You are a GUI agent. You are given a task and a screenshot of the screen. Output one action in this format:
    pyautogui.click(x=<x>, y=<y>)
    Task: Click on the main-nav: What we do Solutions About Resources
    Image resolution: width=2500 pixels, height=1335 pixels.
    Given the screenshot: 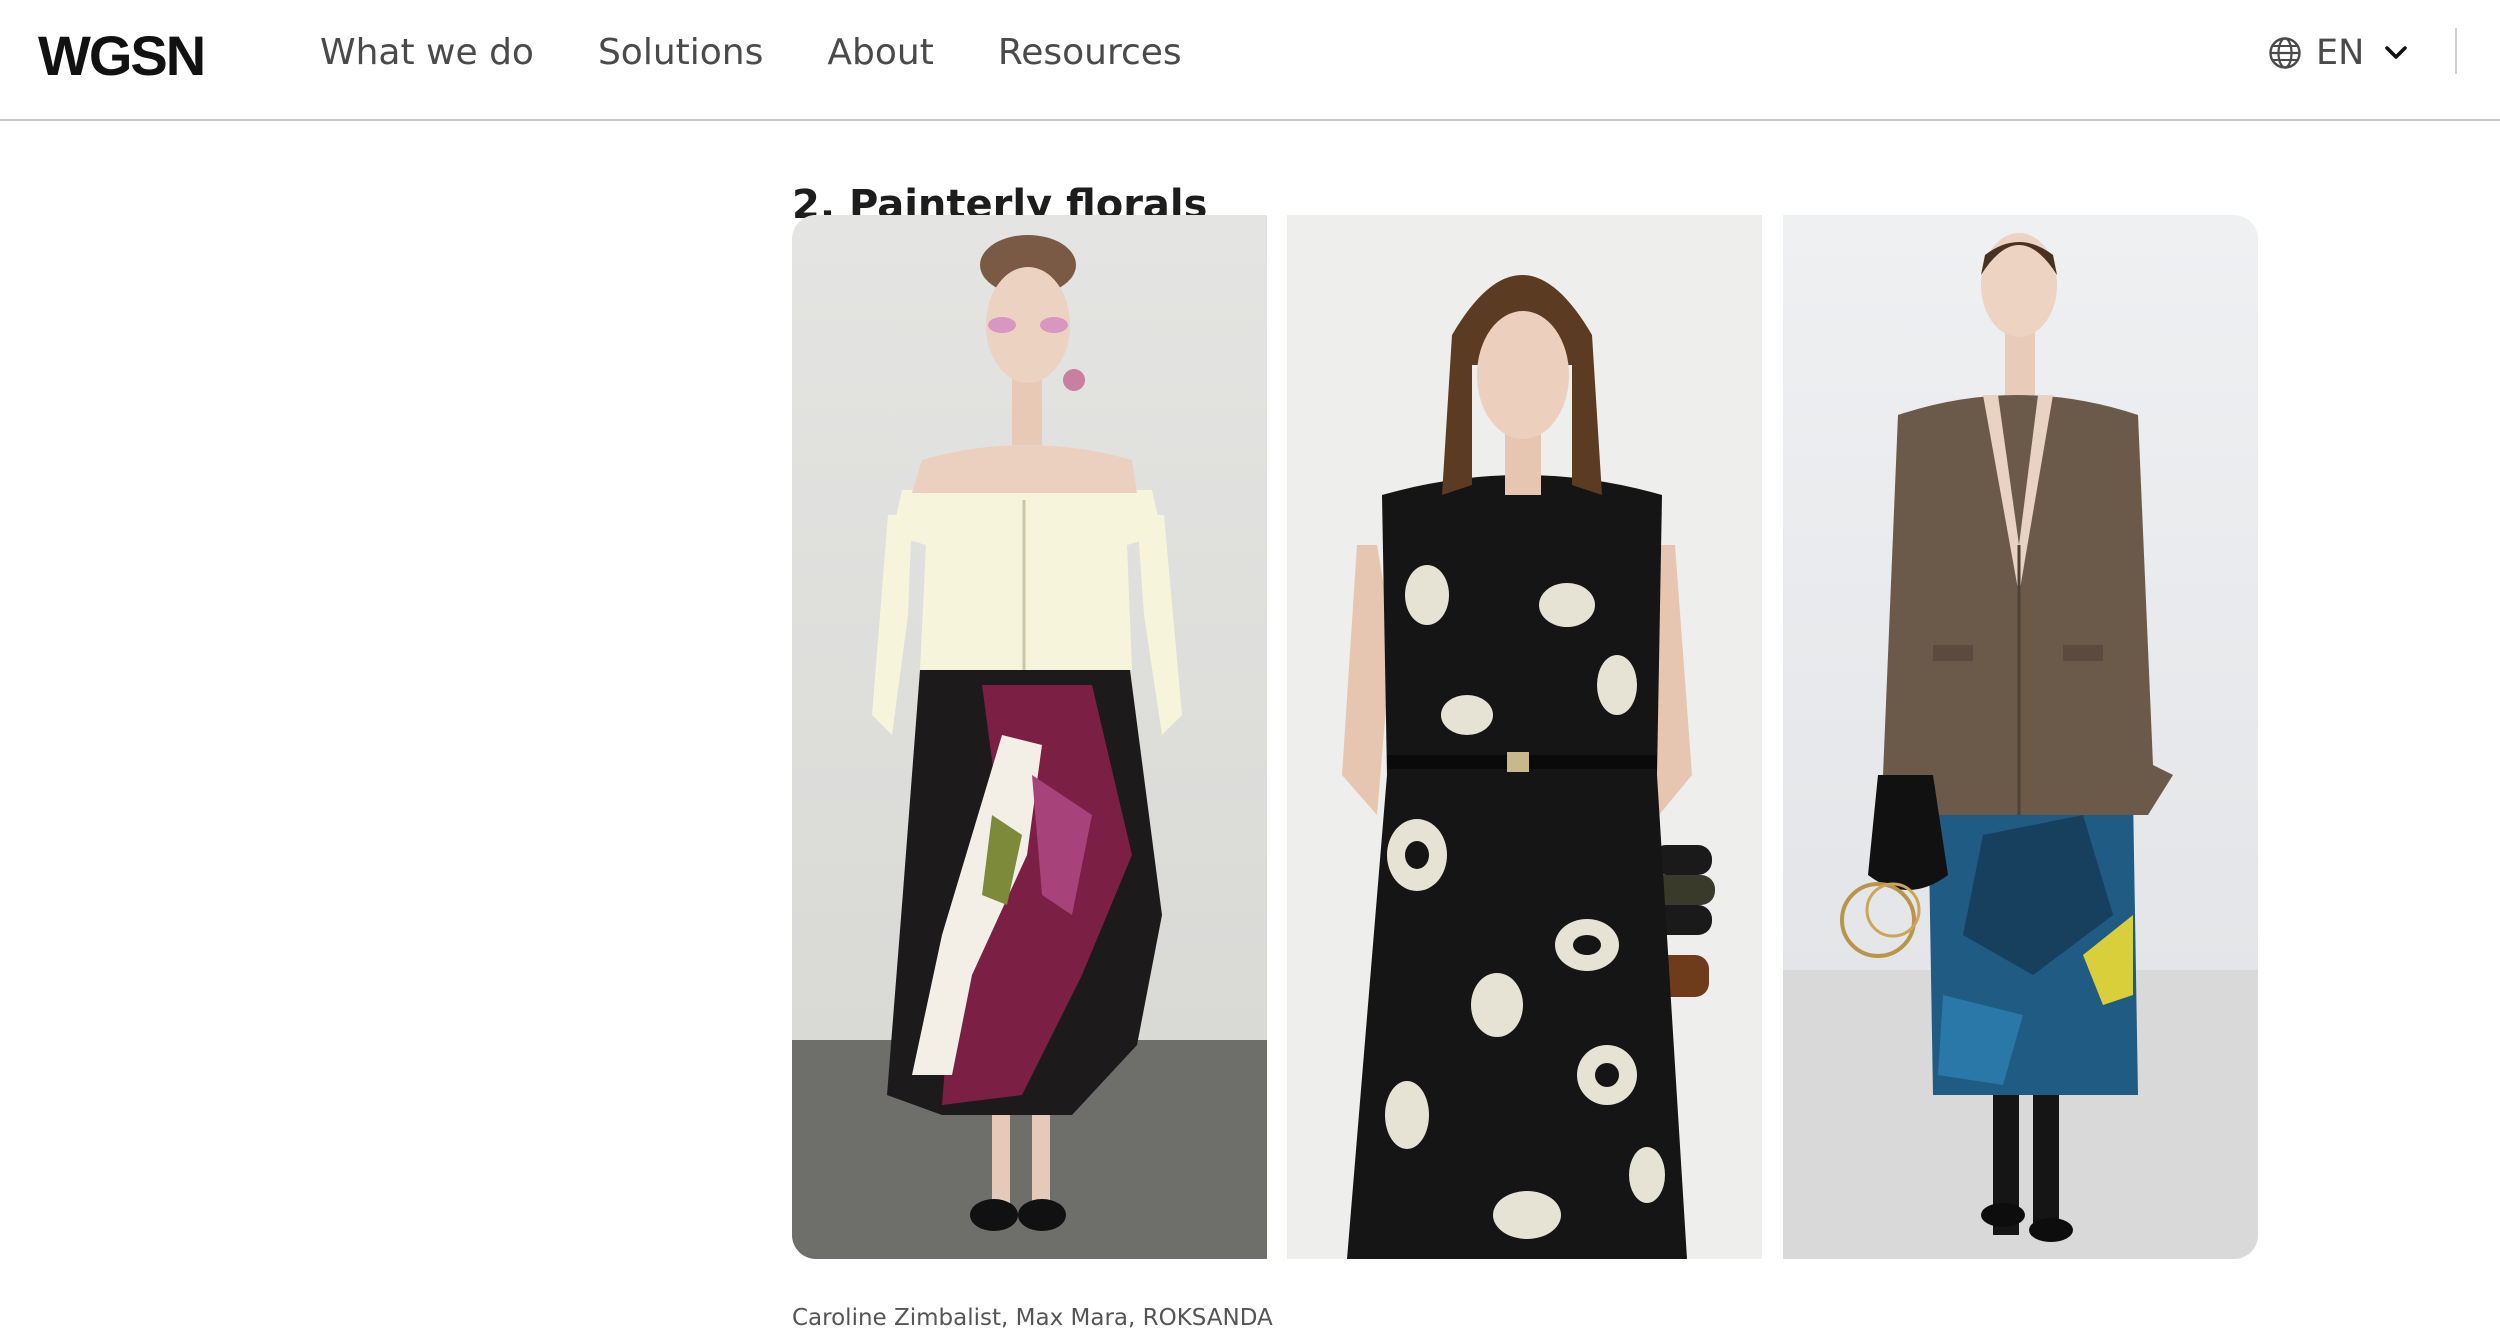 What is the action you would take?
    pyautogui.click(x=783, y=53)
    